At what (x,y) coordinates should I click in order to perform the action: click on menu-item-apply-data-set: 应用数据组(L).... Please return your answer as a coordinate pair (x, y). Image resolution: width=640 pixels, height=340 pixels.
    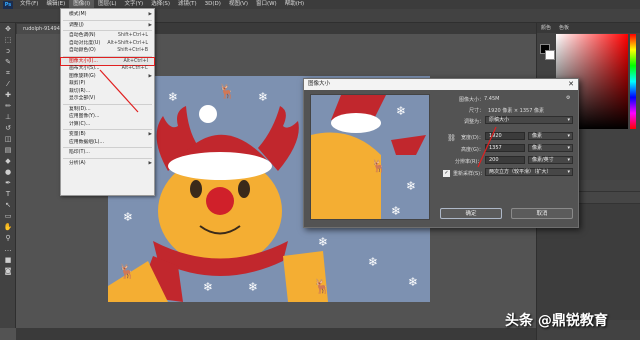
    Looking at the image, I should click on (107, 143).